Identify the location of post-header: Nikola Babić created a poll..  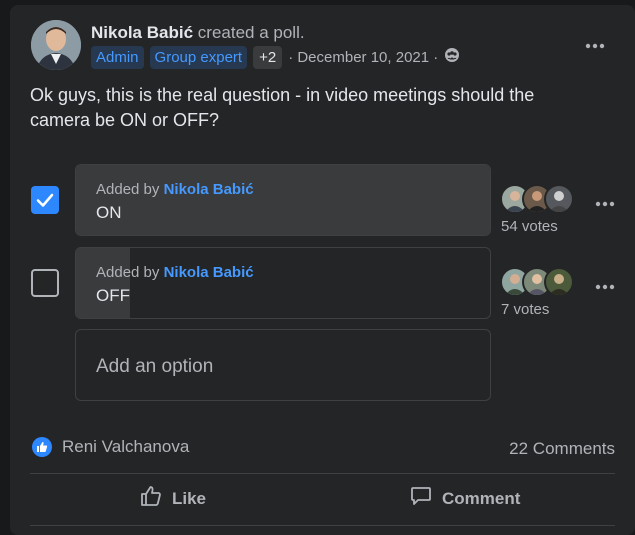
(198, 33).